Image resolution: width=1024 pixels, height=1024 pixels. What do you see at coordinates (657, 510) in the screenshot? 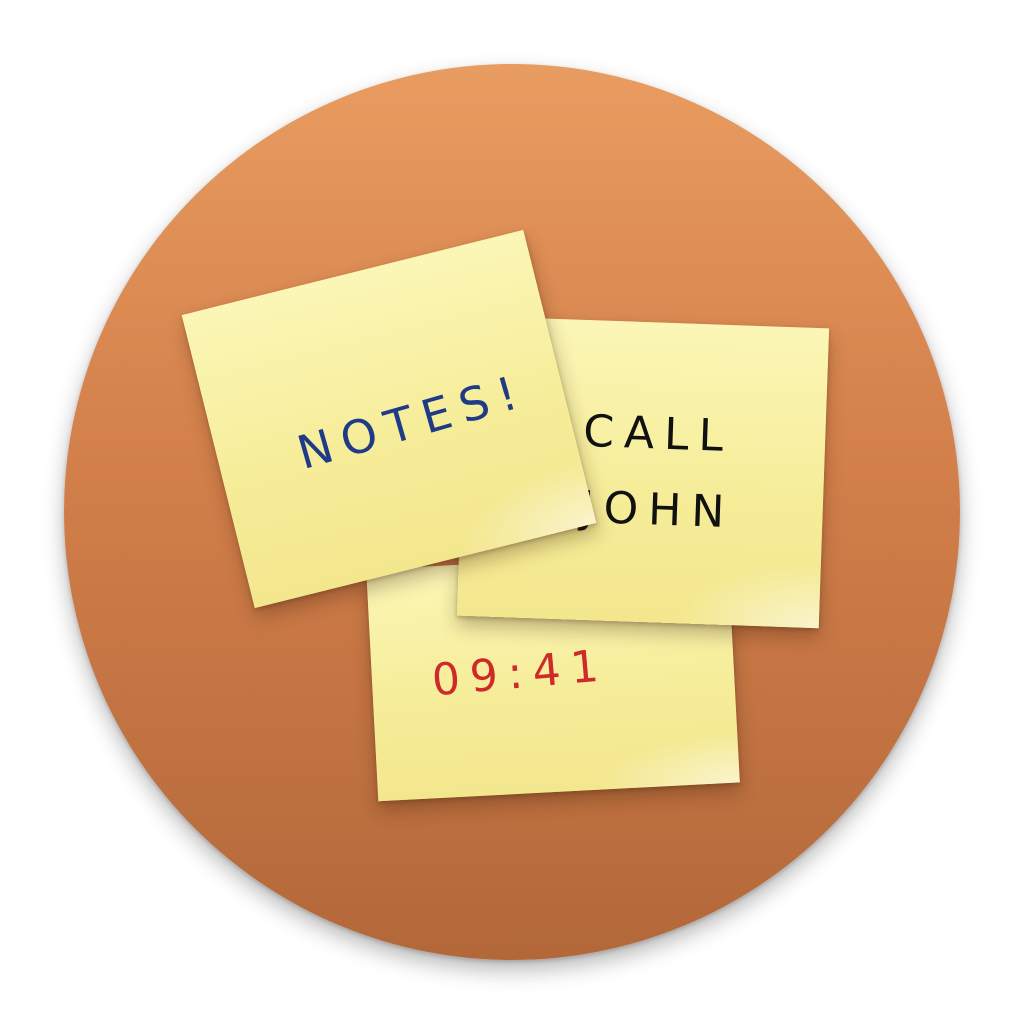
I see `sticky-note-john-text: JOHN` at bounding box center [657, 510].